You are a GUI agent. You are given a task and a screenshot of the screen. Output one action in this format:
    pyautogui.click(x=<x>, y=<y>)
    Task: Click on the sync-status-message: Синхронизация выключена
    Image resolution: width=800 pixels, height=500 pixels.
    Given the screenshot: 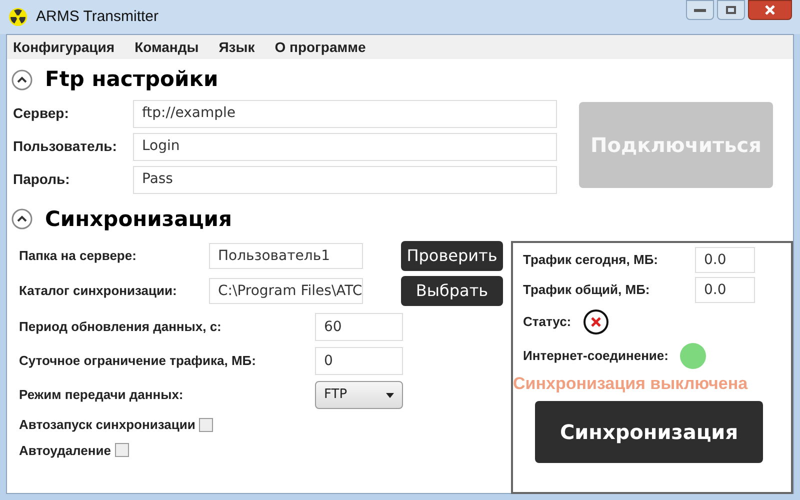 What is the action you would take?
    pyautogui.click(x=631, y=384)
    